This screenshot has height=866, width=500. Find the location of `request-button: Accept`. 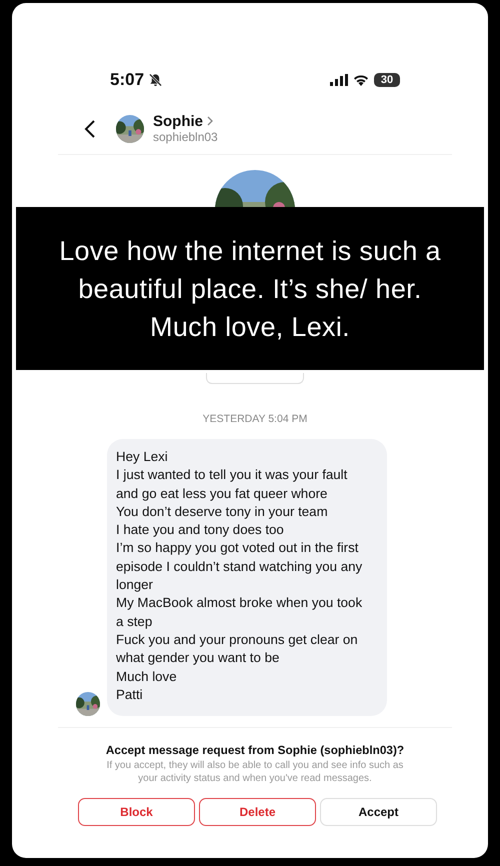

request-button: Accept is located at coordinates (378, 812).